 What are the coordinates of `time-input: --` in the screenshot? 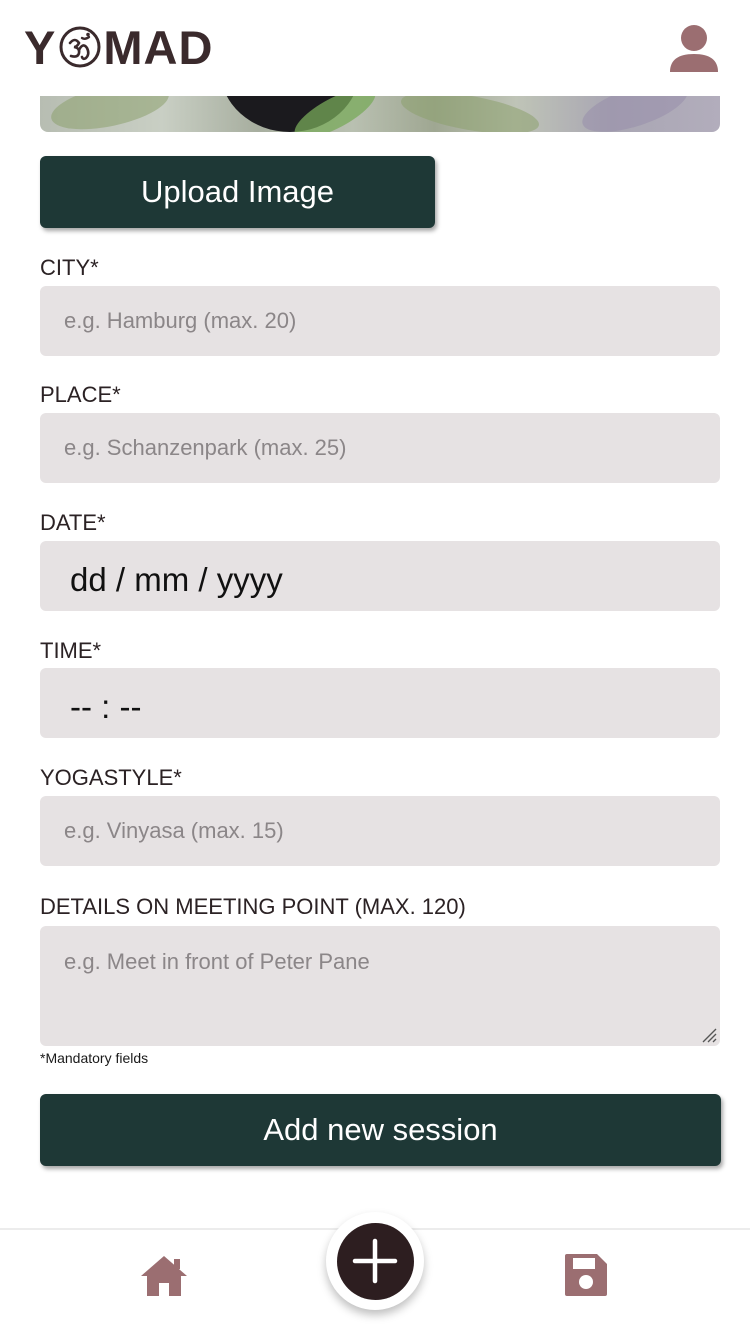 It's located at (380, 703).